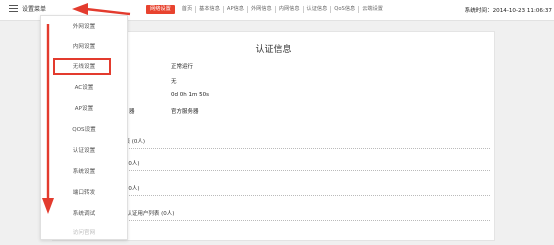 Image resolution: width=554 pixels, height=245 pixels. Describe the element at coordinates (84, 150) in the screenshot. I see `menu-item-auth-settings: 认证设置` at that location.